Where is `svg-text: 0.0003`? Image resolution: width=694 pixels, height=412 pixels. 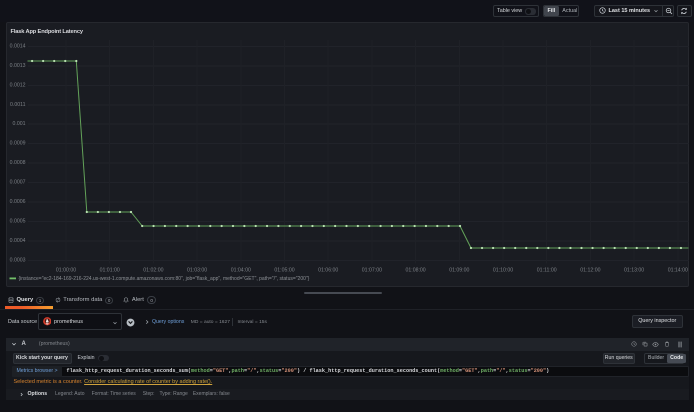
svg-text: 0.0003 is located at coordinates (18, 260).